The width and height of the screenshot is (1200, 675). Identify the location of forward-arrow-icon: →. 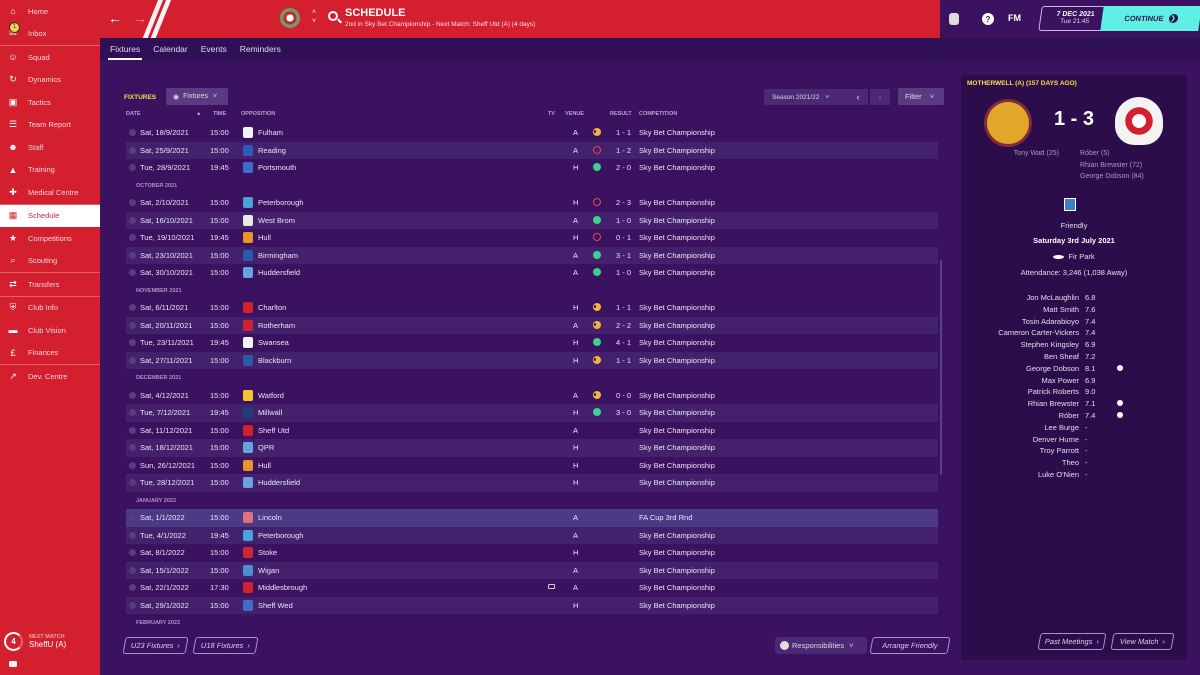
(140, 18).